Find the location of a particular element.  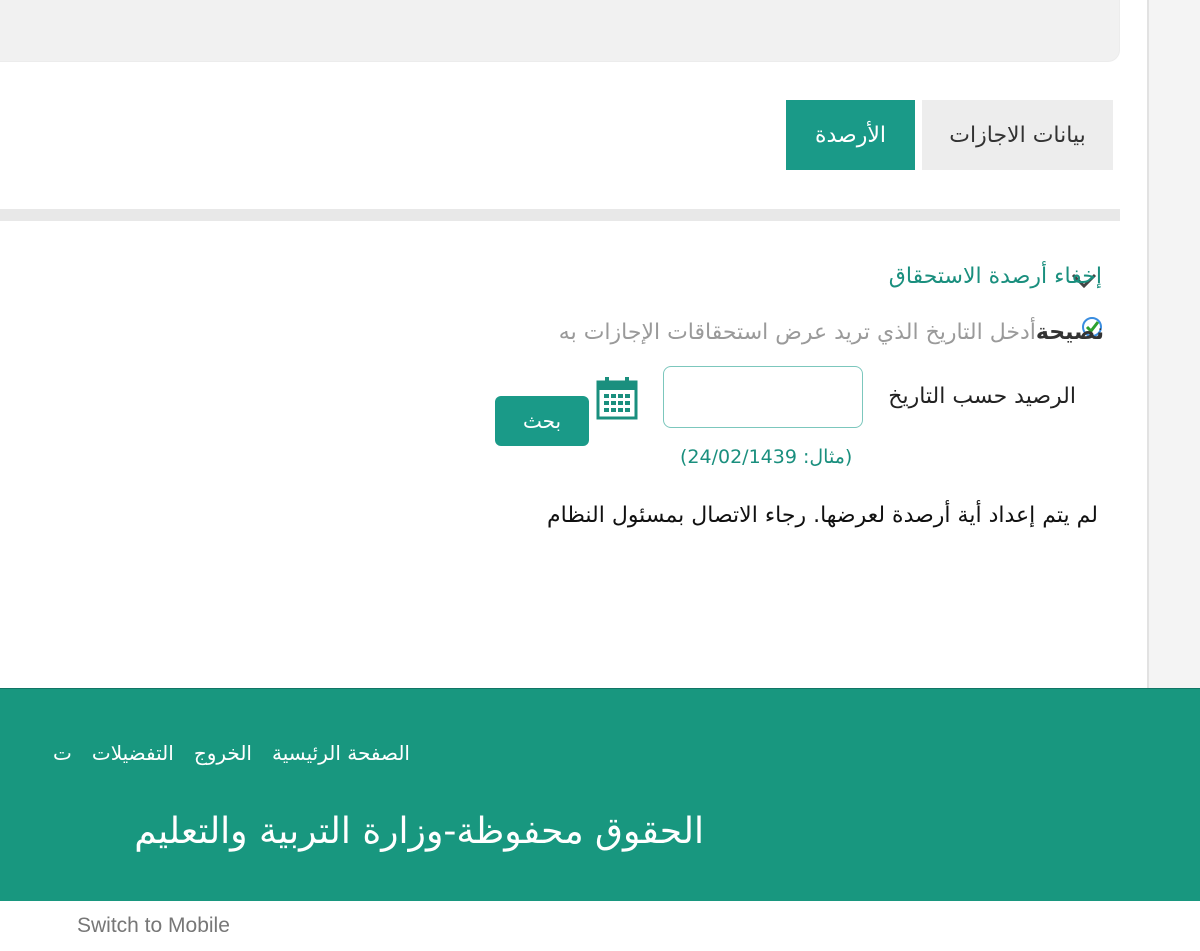

tip-label: نصيحة is located at coordinates (1069, 332).